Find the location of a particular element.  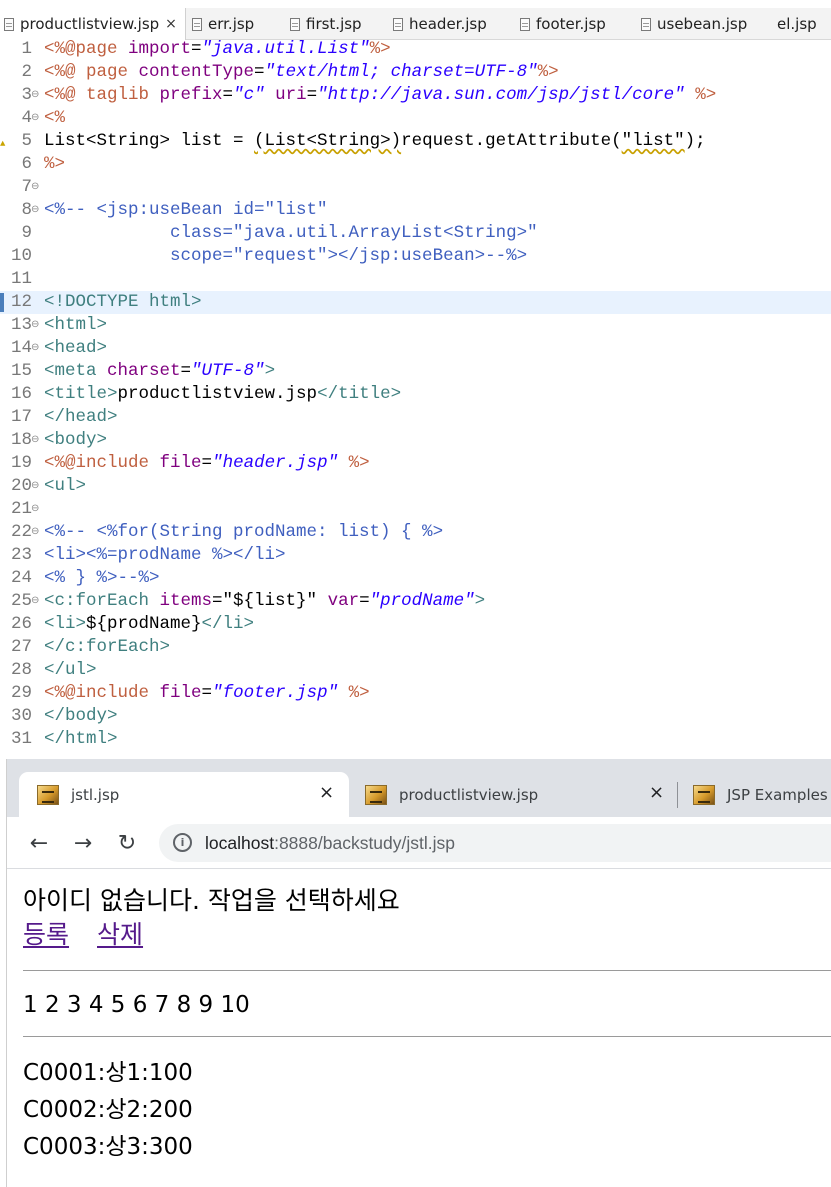

back-arrow-icon: ← is located at coordinates (39, 843).